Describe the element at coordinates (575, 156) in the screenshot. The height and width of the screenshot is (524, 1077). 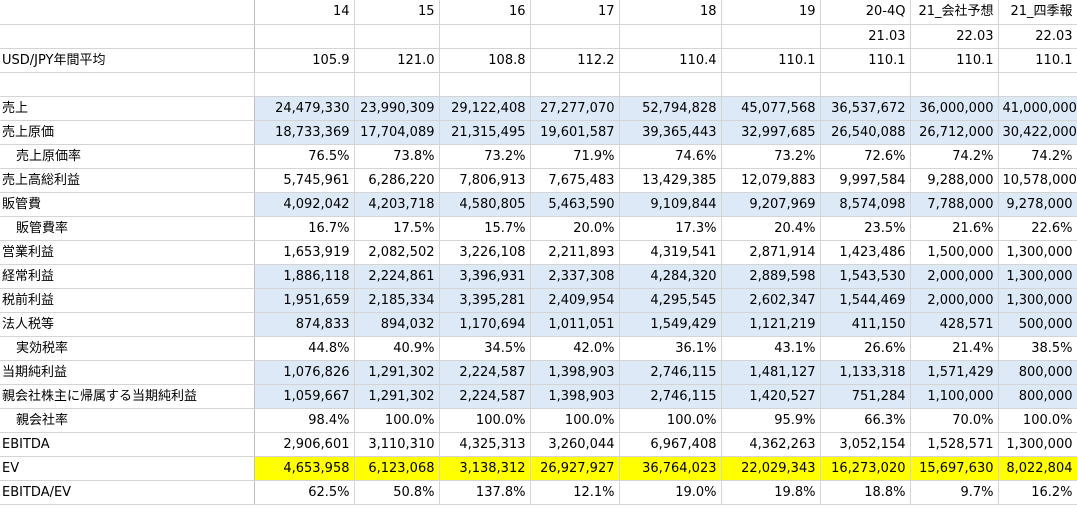
I see `value-cell: 71.9%` at that location.